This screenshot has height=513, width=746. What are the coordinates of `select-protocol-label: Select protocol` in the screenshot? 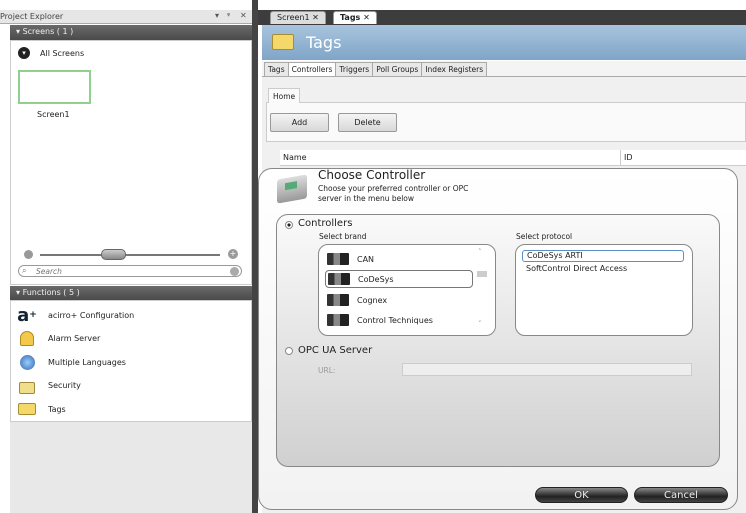 It's located at (544, 236).